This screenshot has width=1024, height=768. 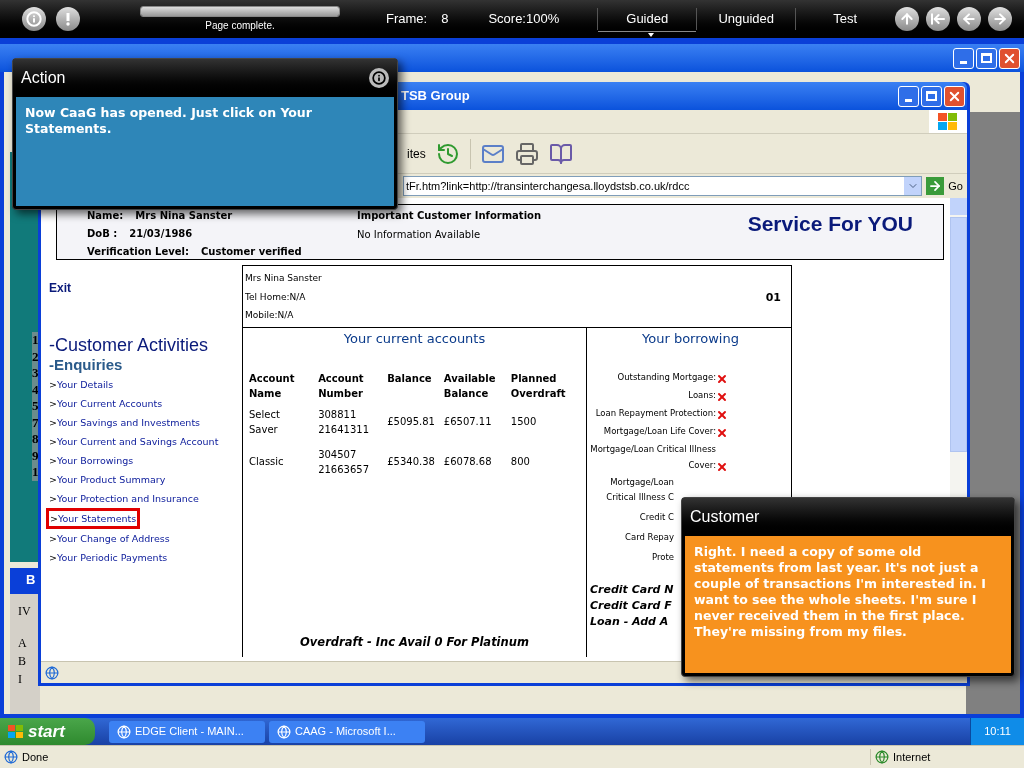 I want to click on column-header: Available Balance, so click(x=470, y=386).